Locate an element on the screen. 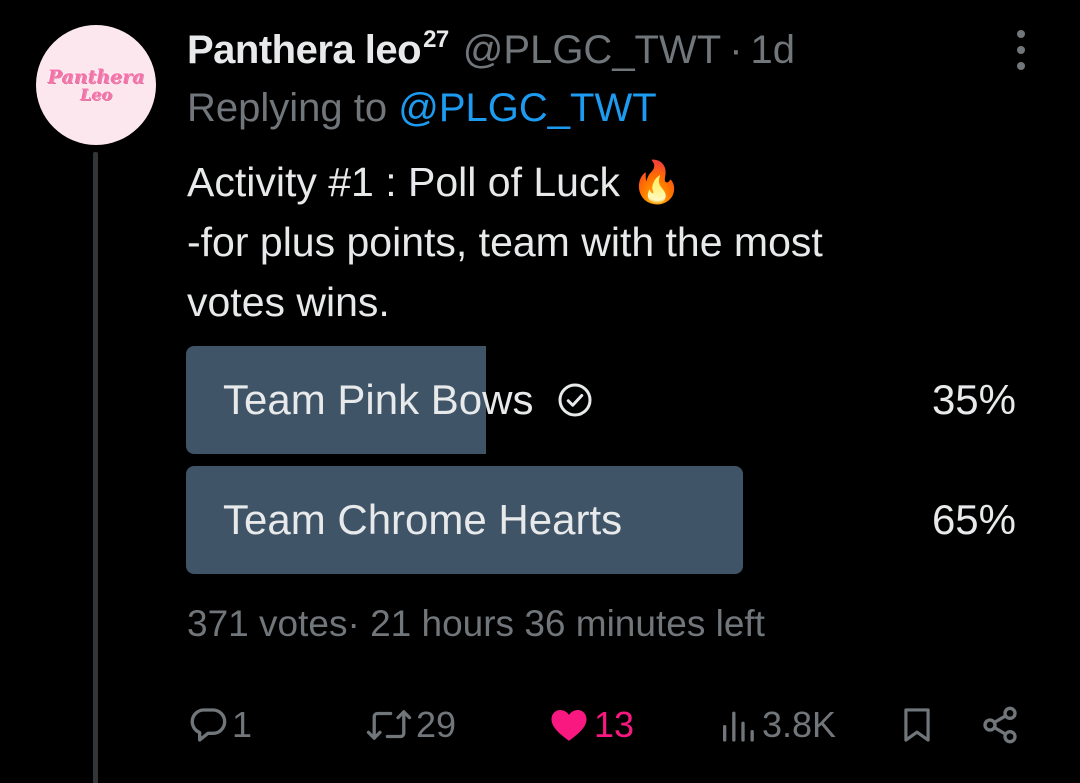 This screenshot has height=783, width=1080. retweet-icon is located at coordinates (389, 725).